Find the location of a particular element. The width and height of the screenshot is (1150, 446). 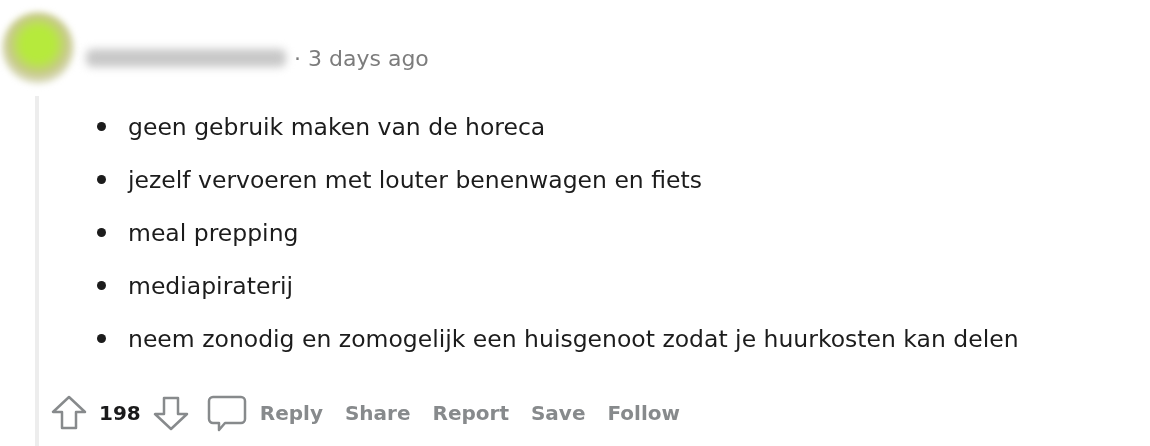

vote-count: 198 is located at coordinates (120, 413).